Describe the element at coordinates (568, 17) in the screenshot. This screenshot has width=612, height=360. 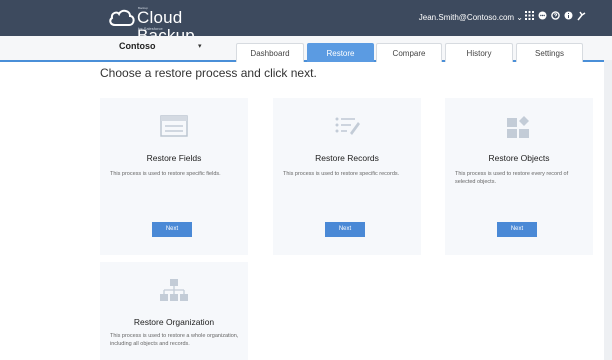
I see `info-icon` at that location.